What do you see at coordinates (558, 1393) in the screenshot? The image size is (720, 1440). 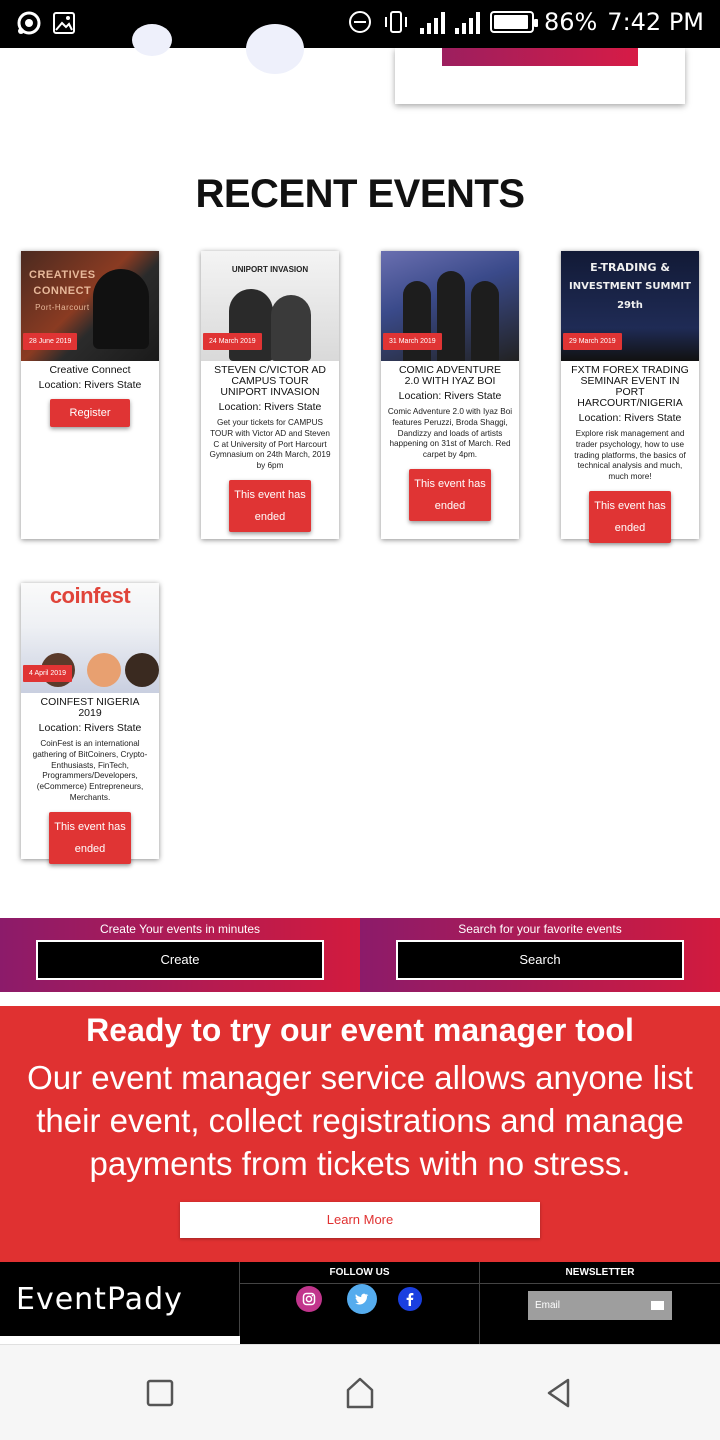 I see `back-icon` at bounding box center [558, 1393].